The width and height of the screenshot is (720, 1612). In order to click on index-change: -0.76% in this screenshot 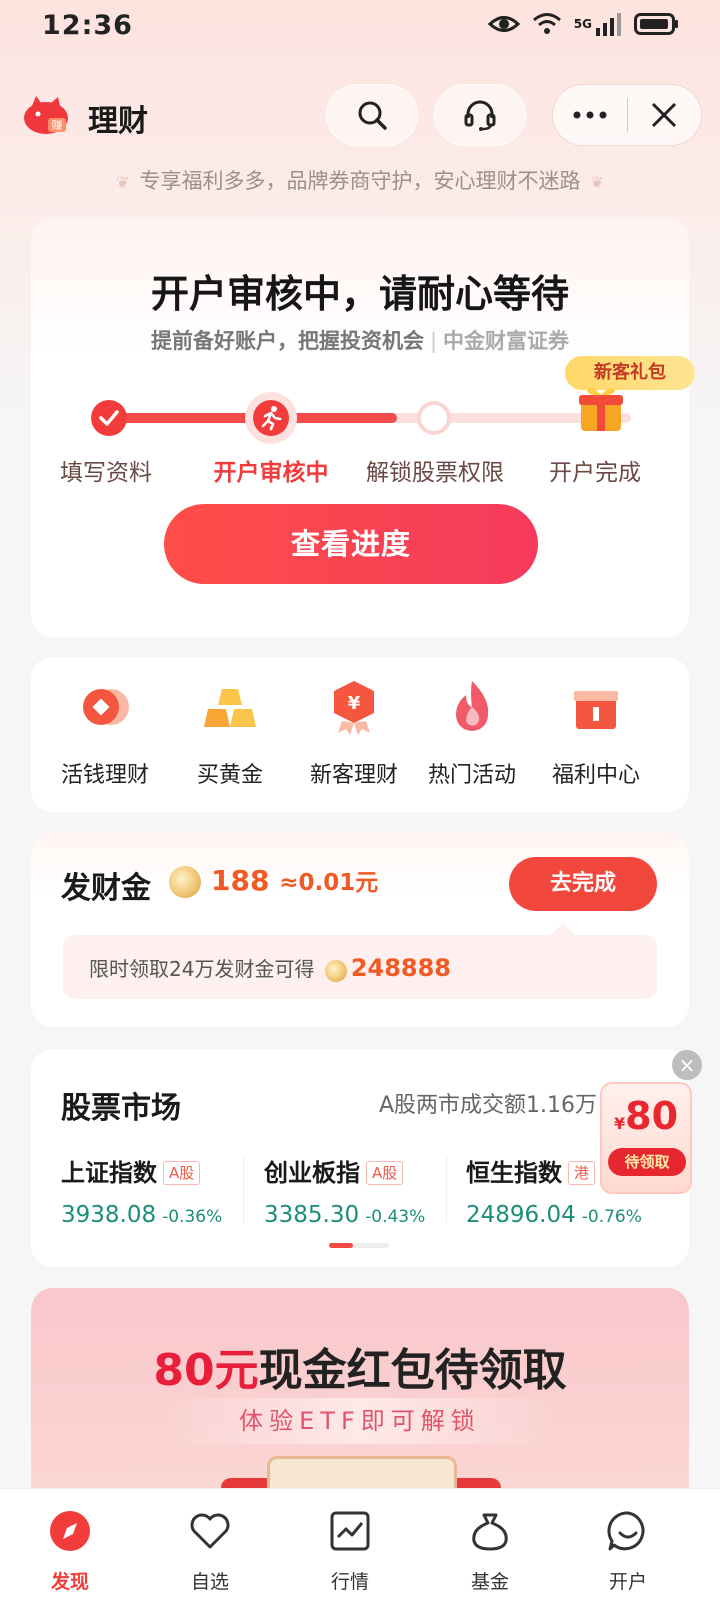, I will do `click(611, 1217)`.